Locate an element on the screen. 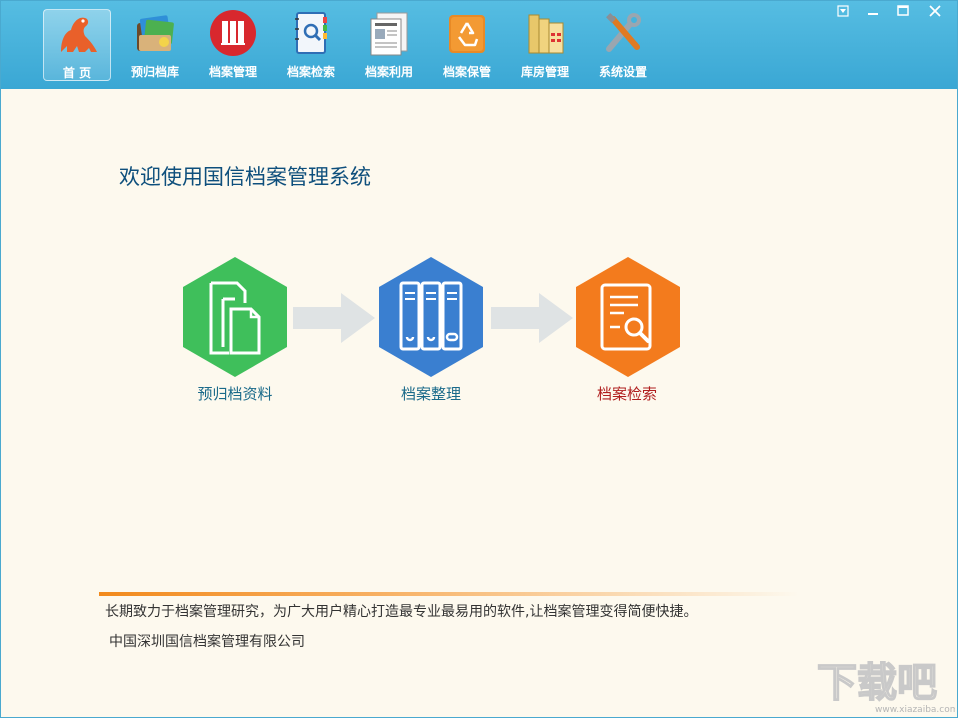 The image size is (958, 718). maximize-icon is located at coordinates (903, 10).